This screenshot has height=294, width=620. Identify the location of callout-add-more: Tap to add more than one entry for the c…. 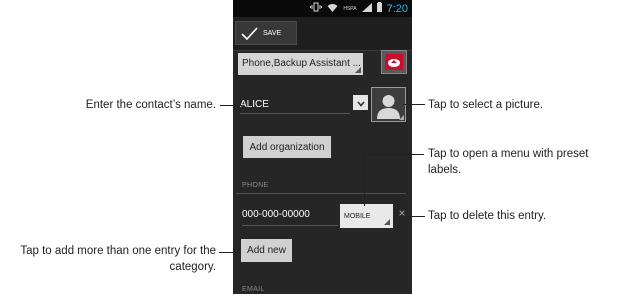
(118, 259).